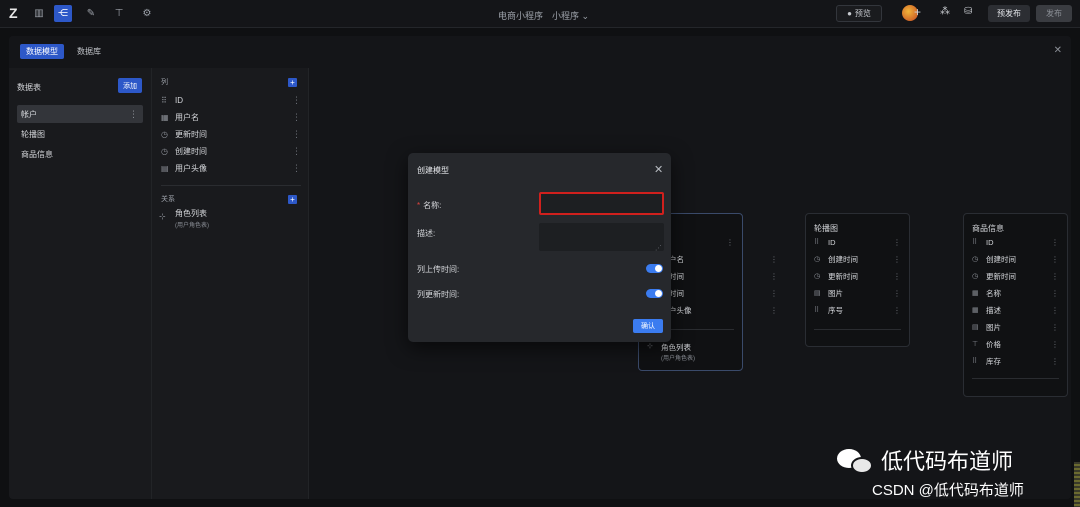  What do you see at coordinates (658, 169) in the screenshot?
I see `dialog-close-icon: ✕` at bounding box center [658, 169].